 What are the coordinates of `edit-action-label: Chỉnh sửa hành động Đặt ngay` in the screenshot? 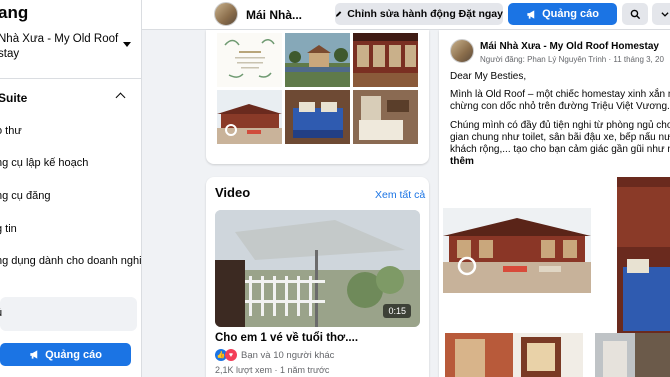 It's located at (425, 14).